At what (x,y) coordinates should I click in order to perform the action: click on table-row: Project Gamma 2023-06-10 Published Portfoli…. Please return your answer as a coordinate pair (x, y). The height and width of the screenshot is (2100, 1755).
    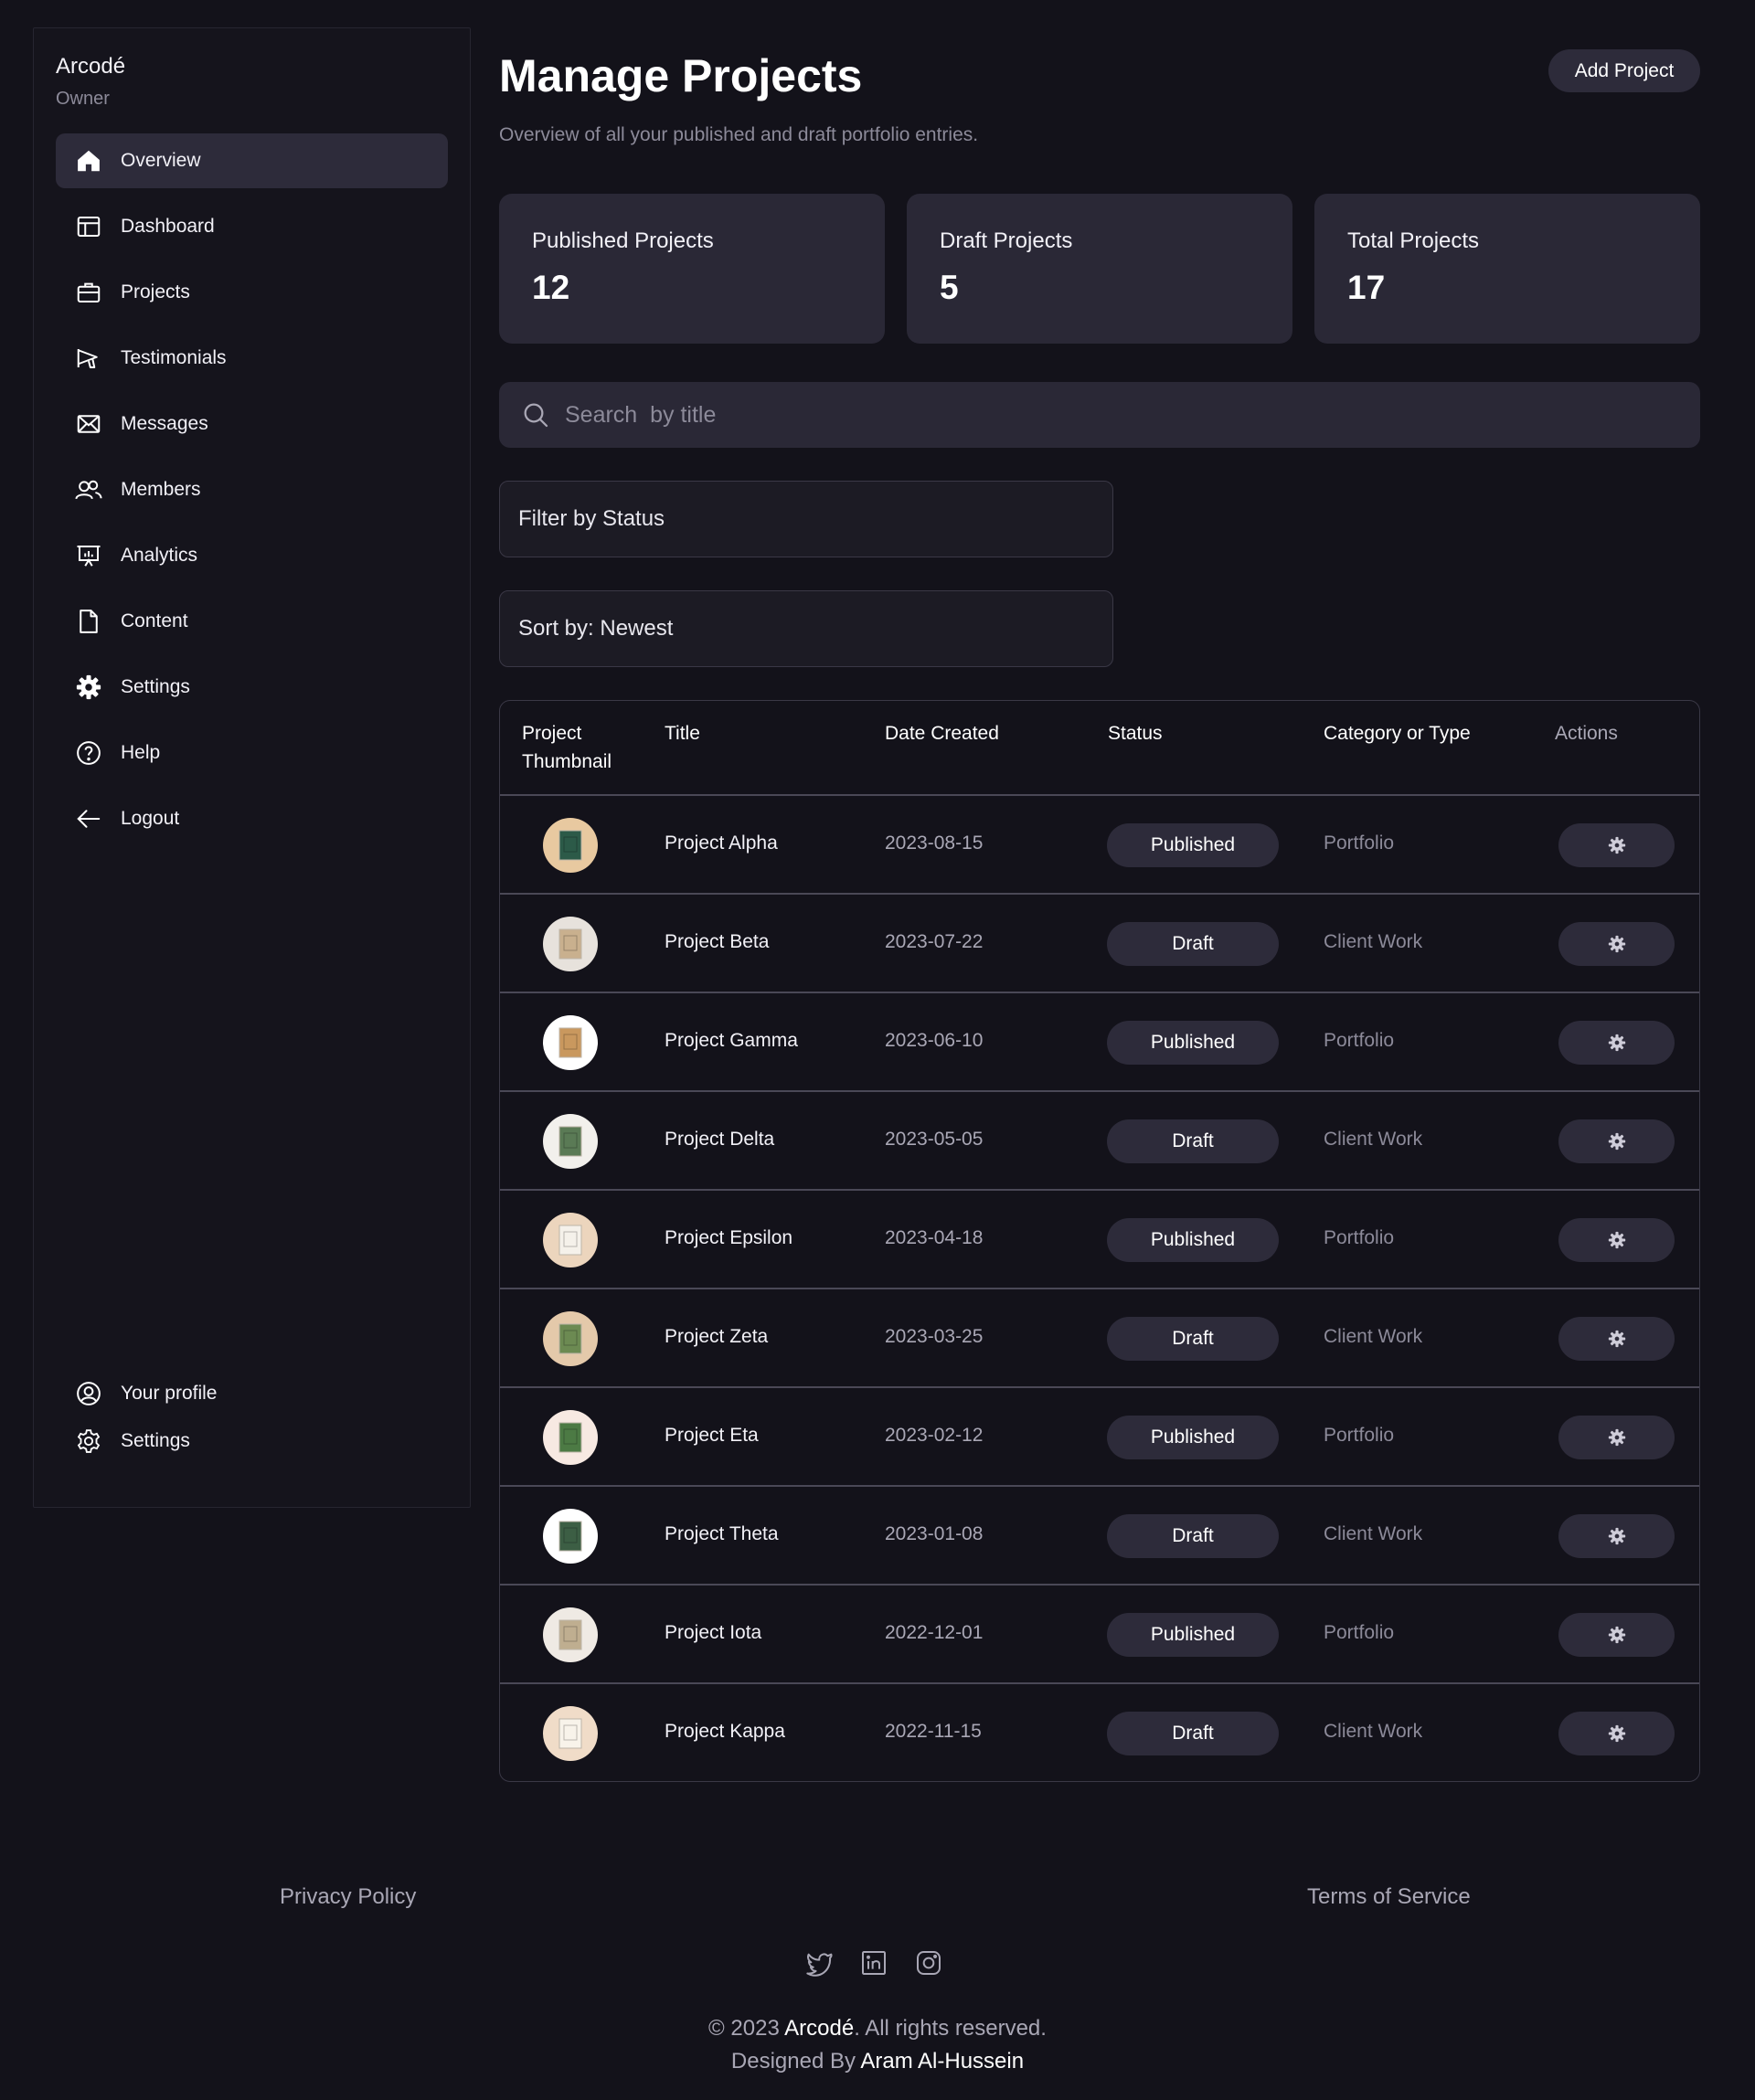
    Looking at the image, I should click on (1099, 1042).